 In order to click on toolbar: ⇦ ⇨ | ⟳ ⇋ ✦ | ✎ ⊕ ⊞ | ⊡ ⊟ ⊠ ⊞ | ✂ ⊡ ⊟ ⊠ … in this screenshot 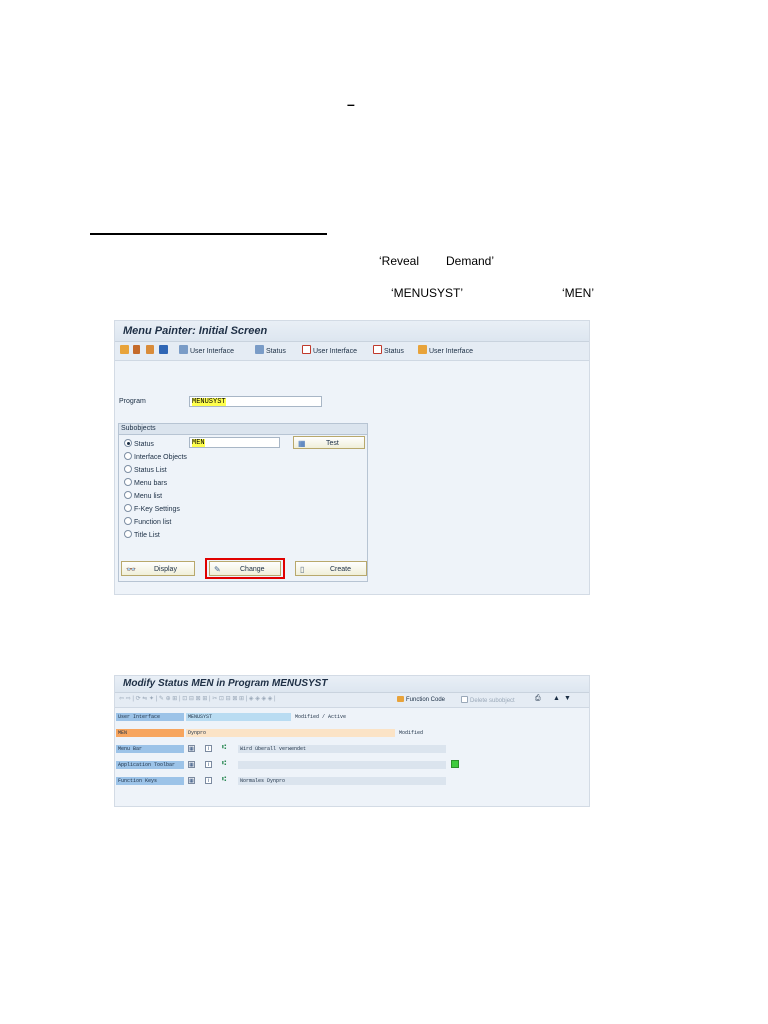, I will do `click(352, 700)`.